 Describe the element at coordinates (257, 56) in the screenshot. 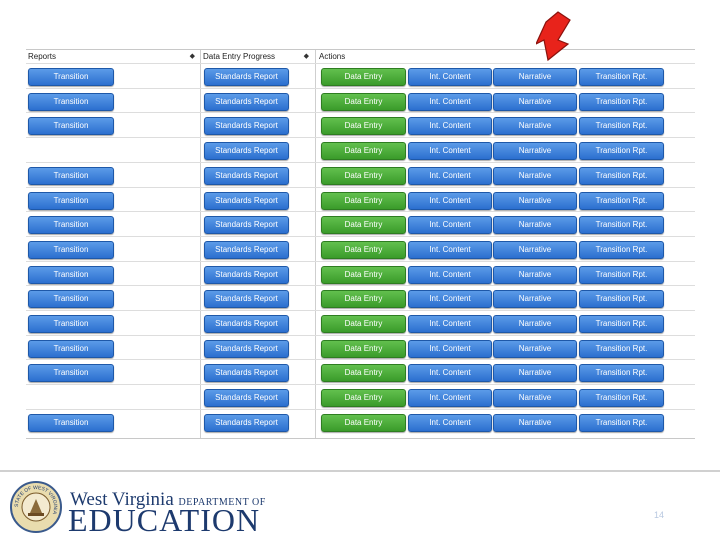

I see `column-header-progress: Data Entry Progress ◆` at that location.